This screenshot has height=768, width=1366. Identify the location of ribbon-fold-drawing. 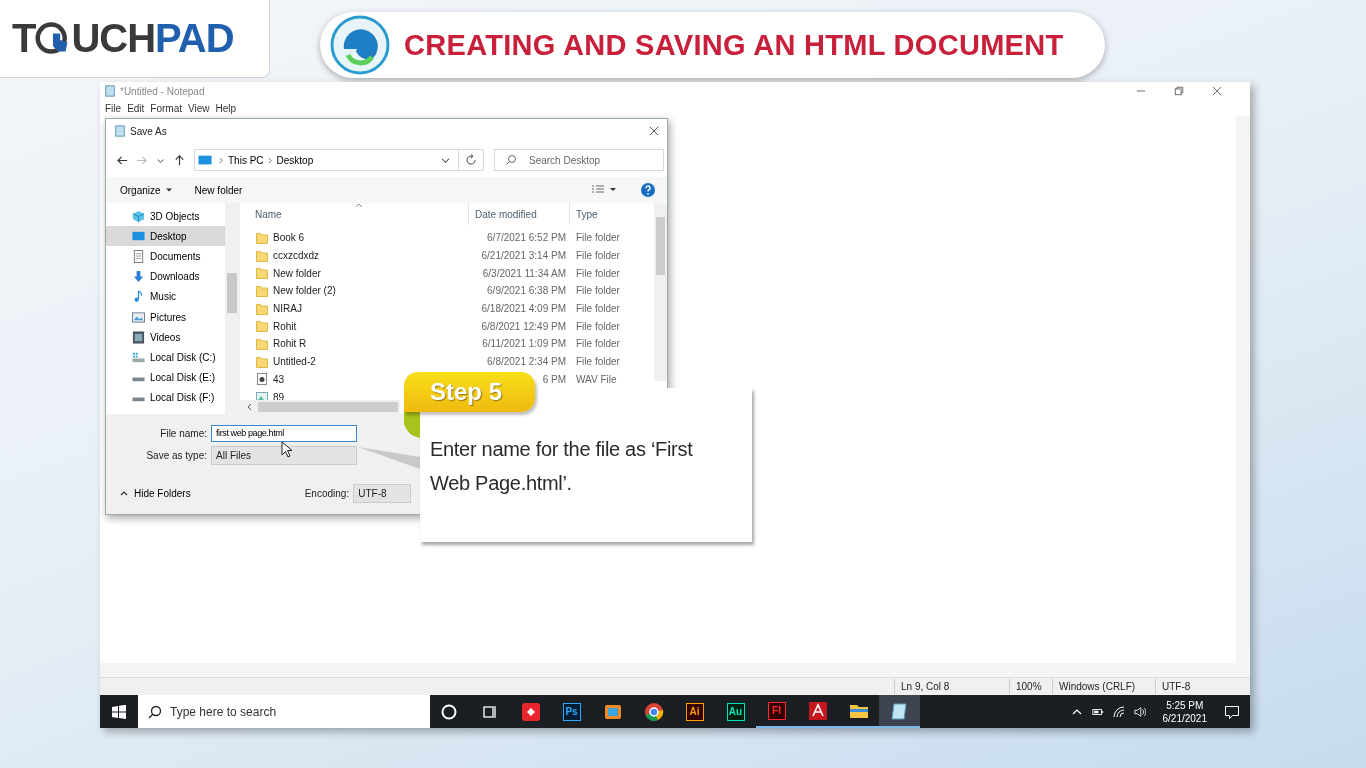
(412, 424).